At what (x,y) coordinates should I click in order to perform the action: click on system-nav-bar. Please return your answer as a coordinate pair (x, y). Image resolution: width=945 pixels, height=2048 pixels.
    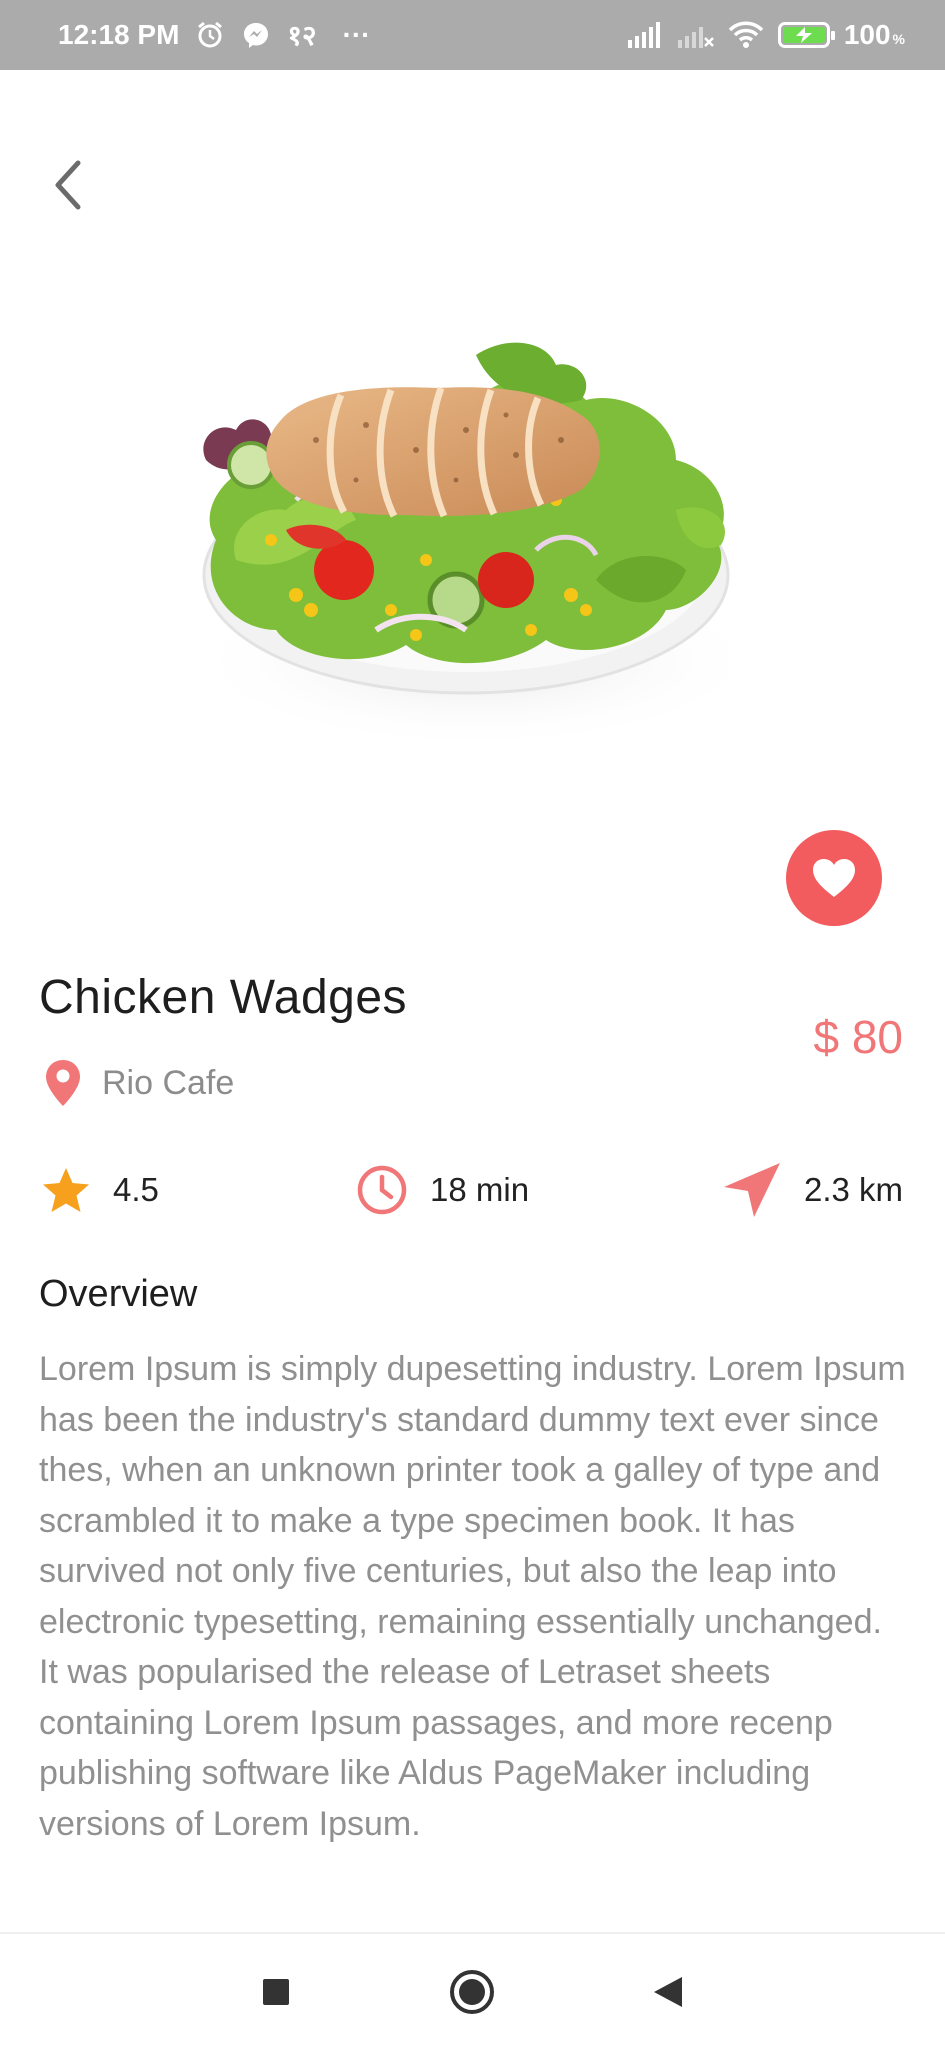
    Looking at the image, I should click on (472, 1991).